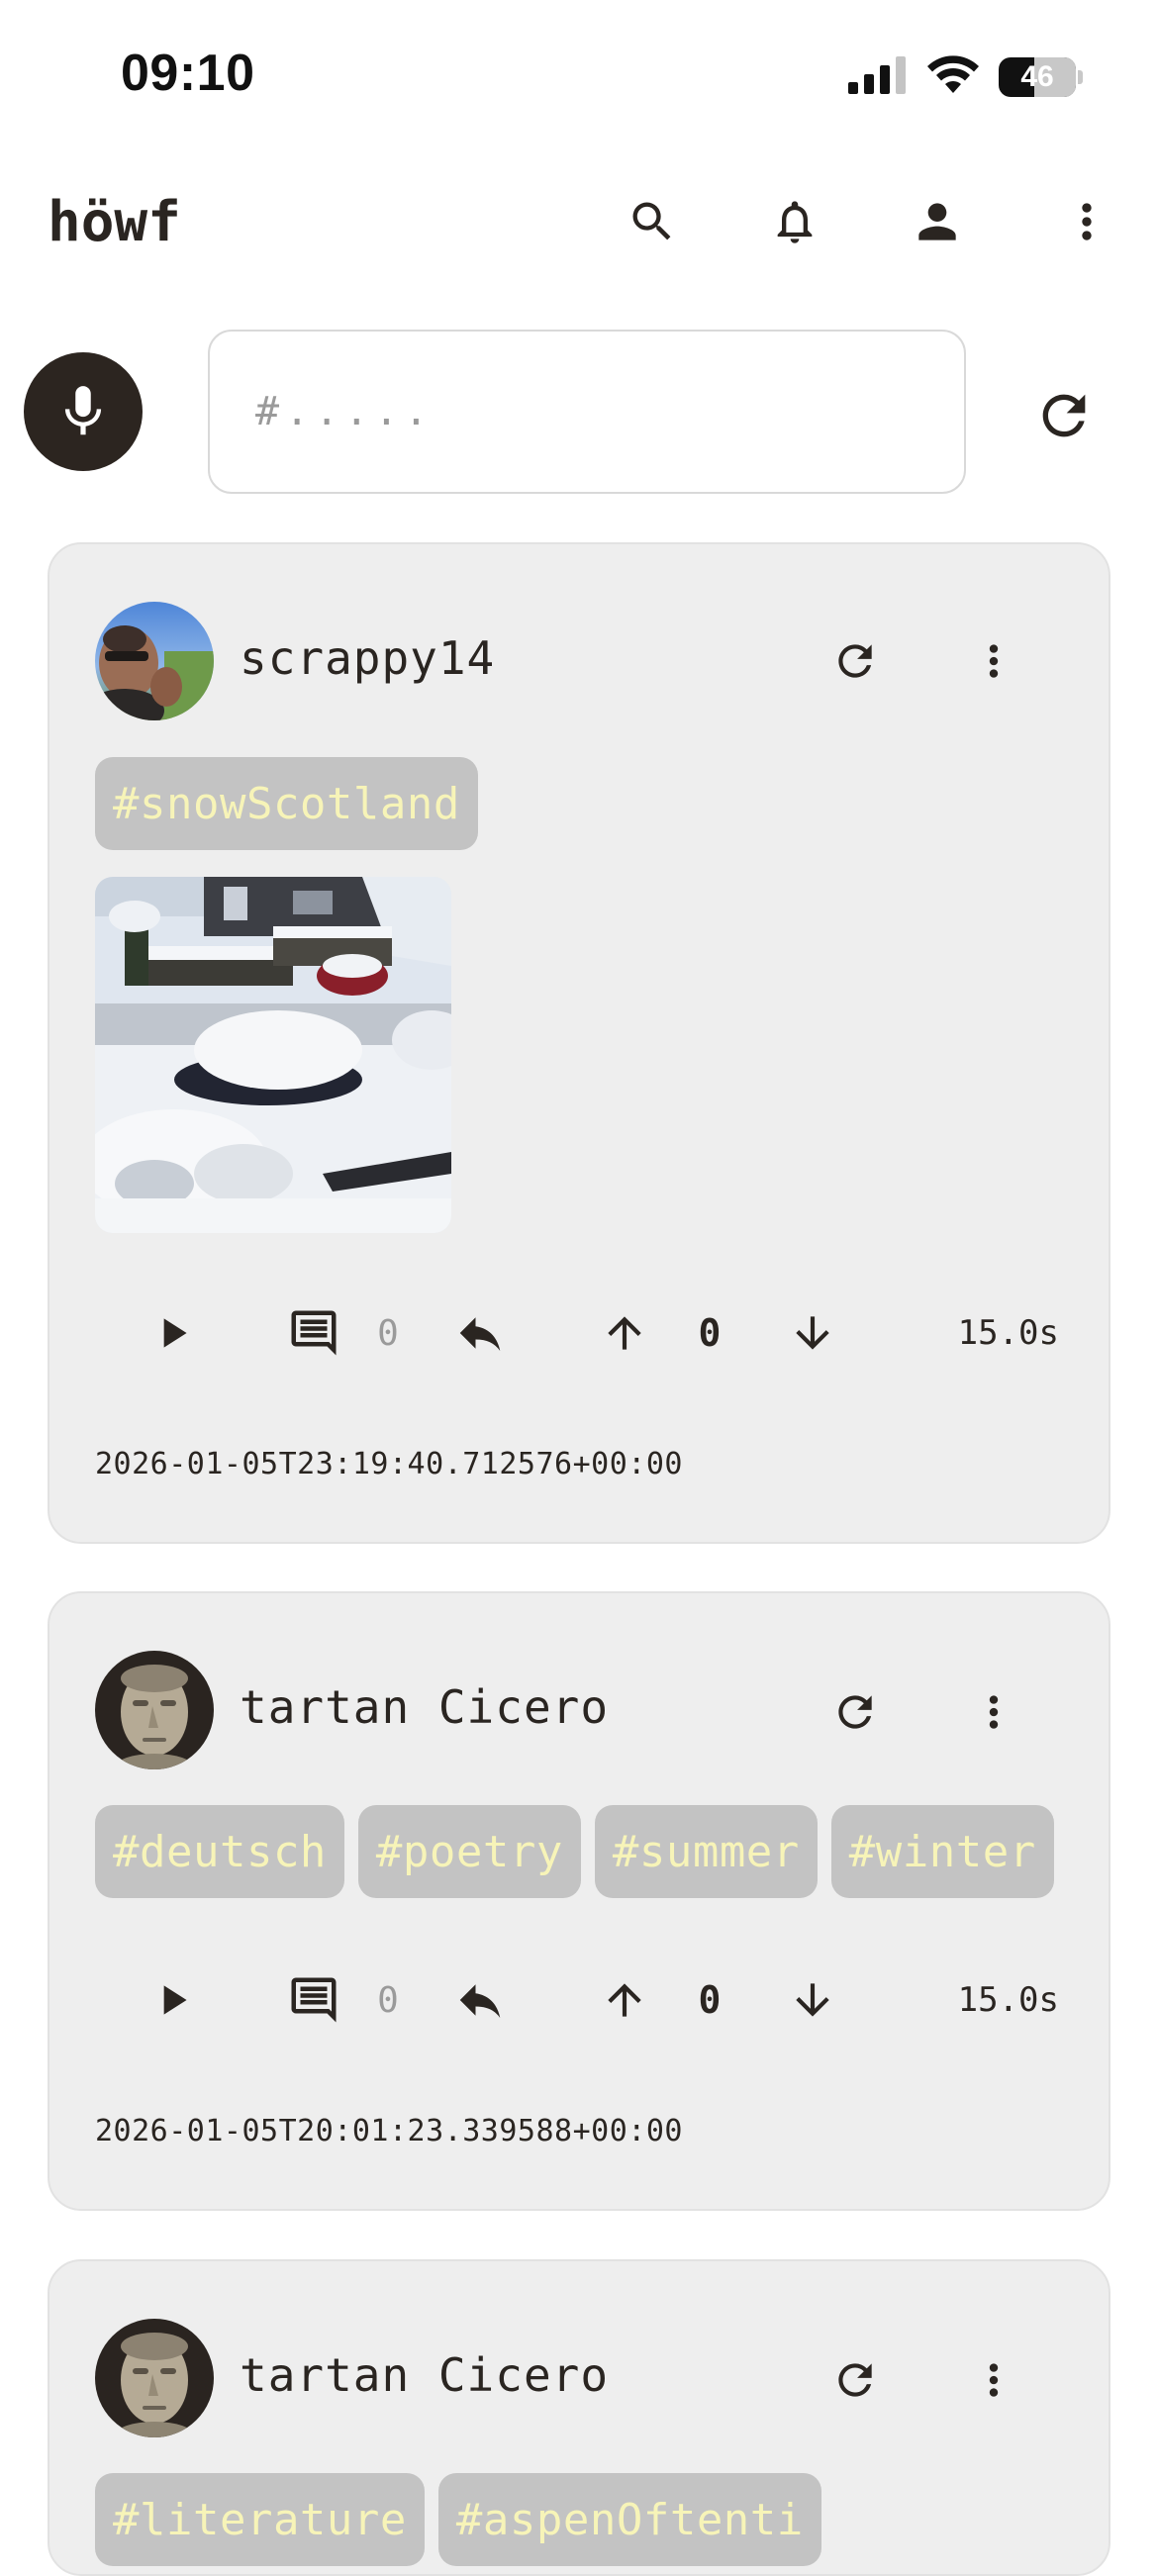 The image size is (1158, 2576). I want to click on tag-row: #snowScotland, so click(287, 803).